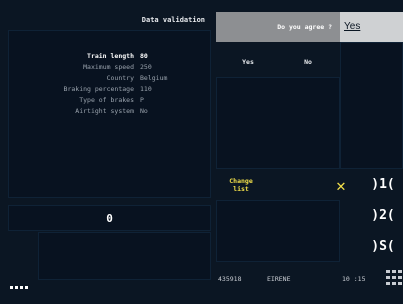 The image size is (403, 304). What do you see at coordinates (278, 27) in the screenshot?
I see `question-prompt: Do you agree ?` at bounding box center [278, 27].